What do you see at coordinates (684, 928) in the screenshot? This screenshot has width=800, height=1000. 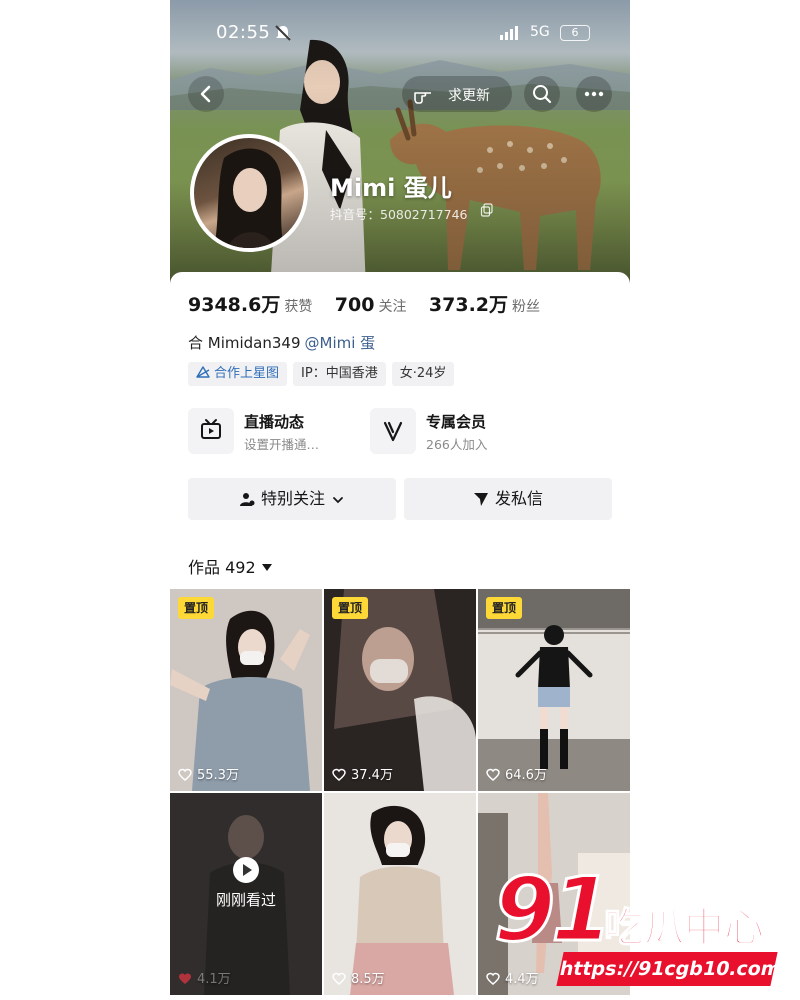 I see `watermark-text: 吃瓜中心` at bounding box center [684, 928].